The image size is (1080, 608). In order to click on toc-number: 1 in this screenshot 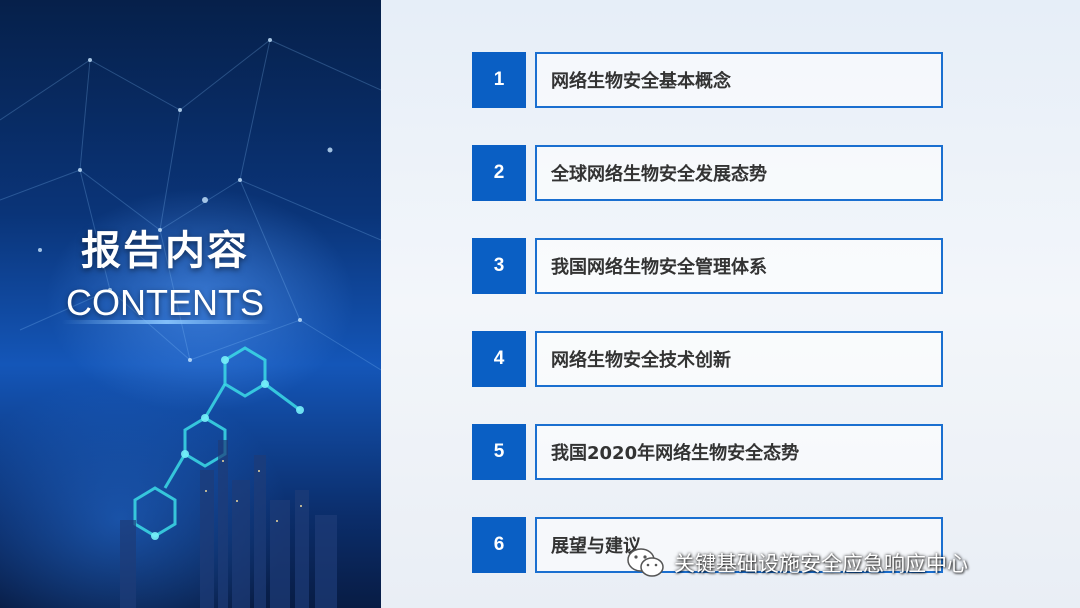, I will do `click(499, 80)`.